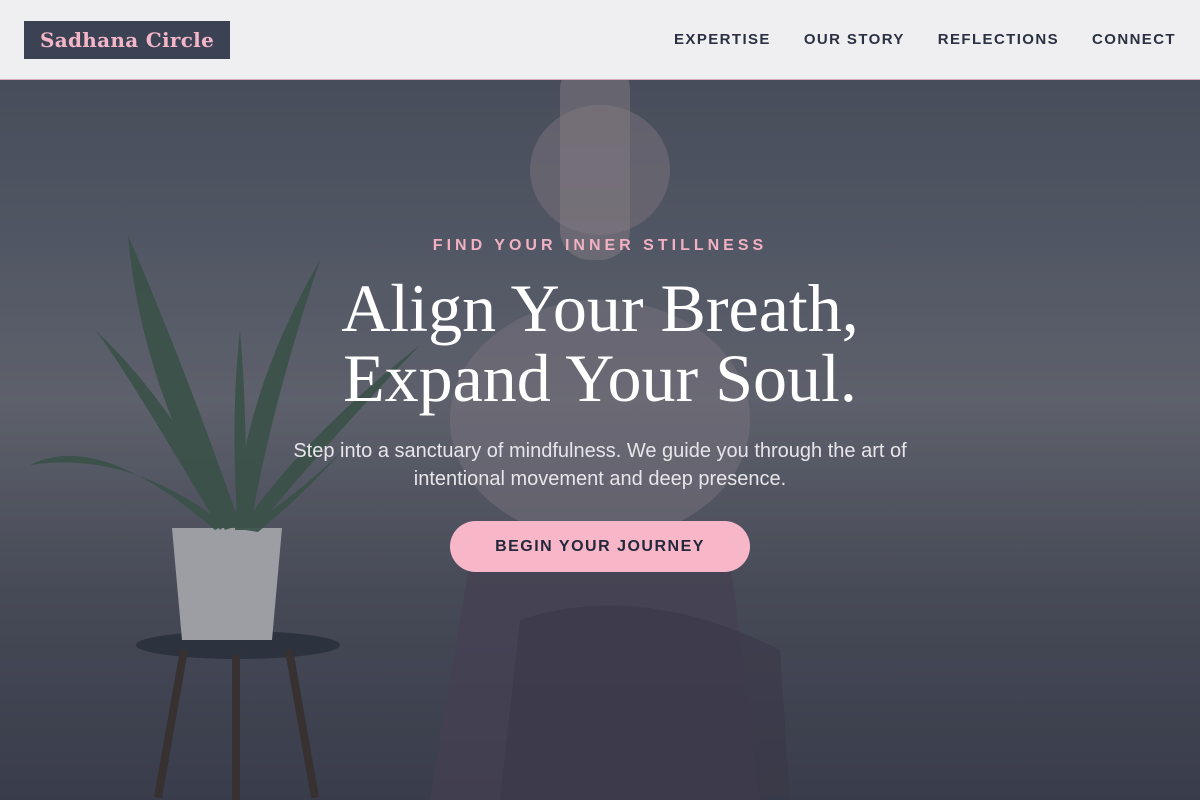 This screenshot has width=1200, height=800. Describe the element at coordinates (600, 546) in the screenshot. I see `begin-journey-button: BEGIN YOUR JOURNEY` at that location.